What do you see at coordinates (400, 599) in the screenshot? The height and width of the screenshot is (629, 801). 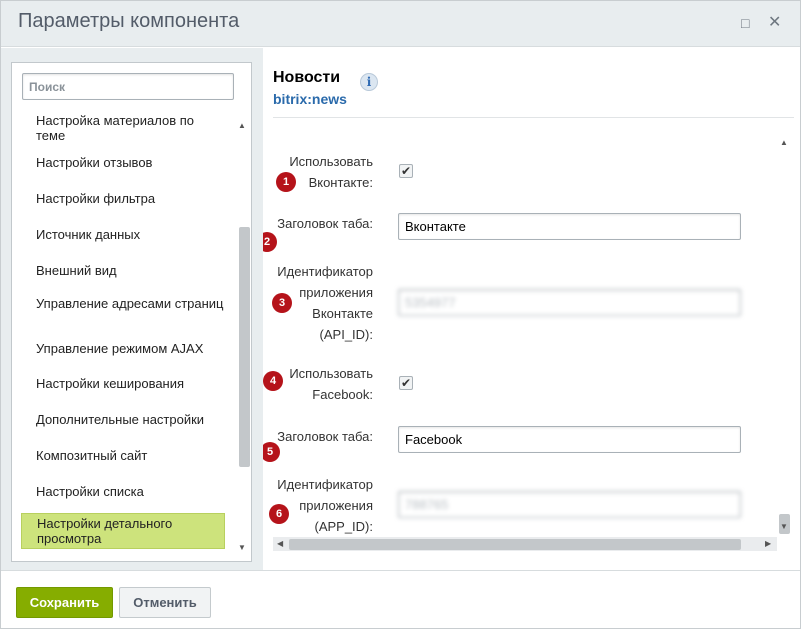 I see `dialog-footer: Сохранить Отменить` at bounding box center [400, 599].